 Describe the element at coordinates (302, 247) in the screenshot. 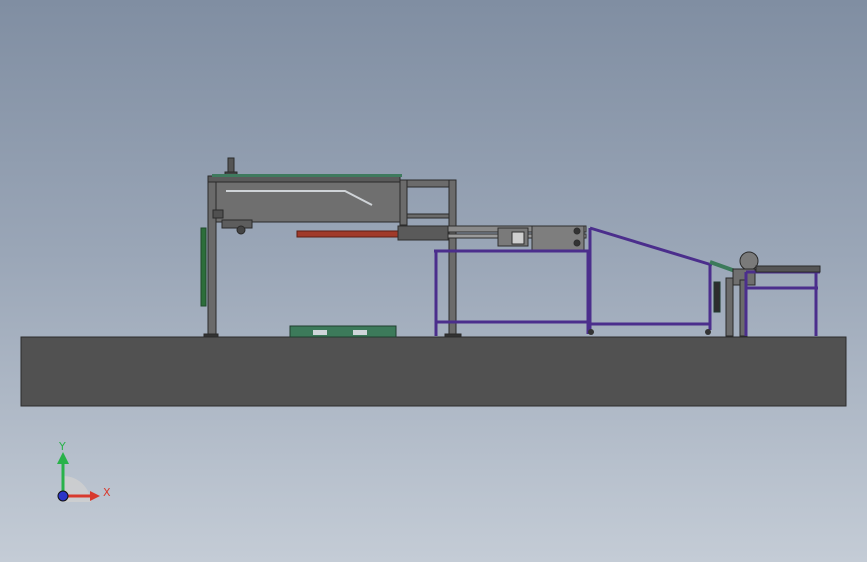

I see `hood-machine` at that location.